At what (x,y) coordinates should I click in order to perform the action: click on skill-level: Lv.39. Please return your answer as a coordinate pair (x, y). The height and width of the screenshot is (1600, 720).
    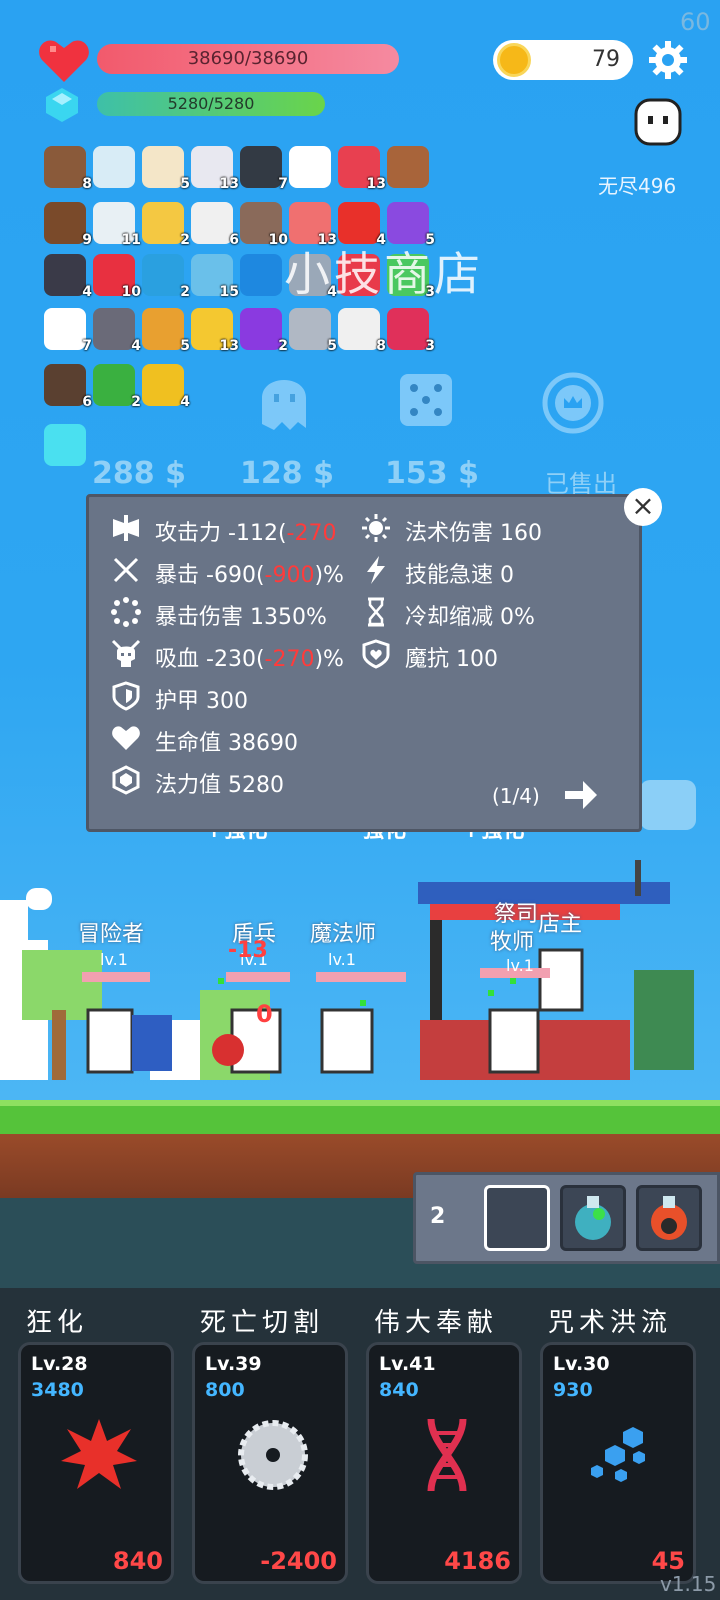
    Looking at the image, I should click on (233, 1364).